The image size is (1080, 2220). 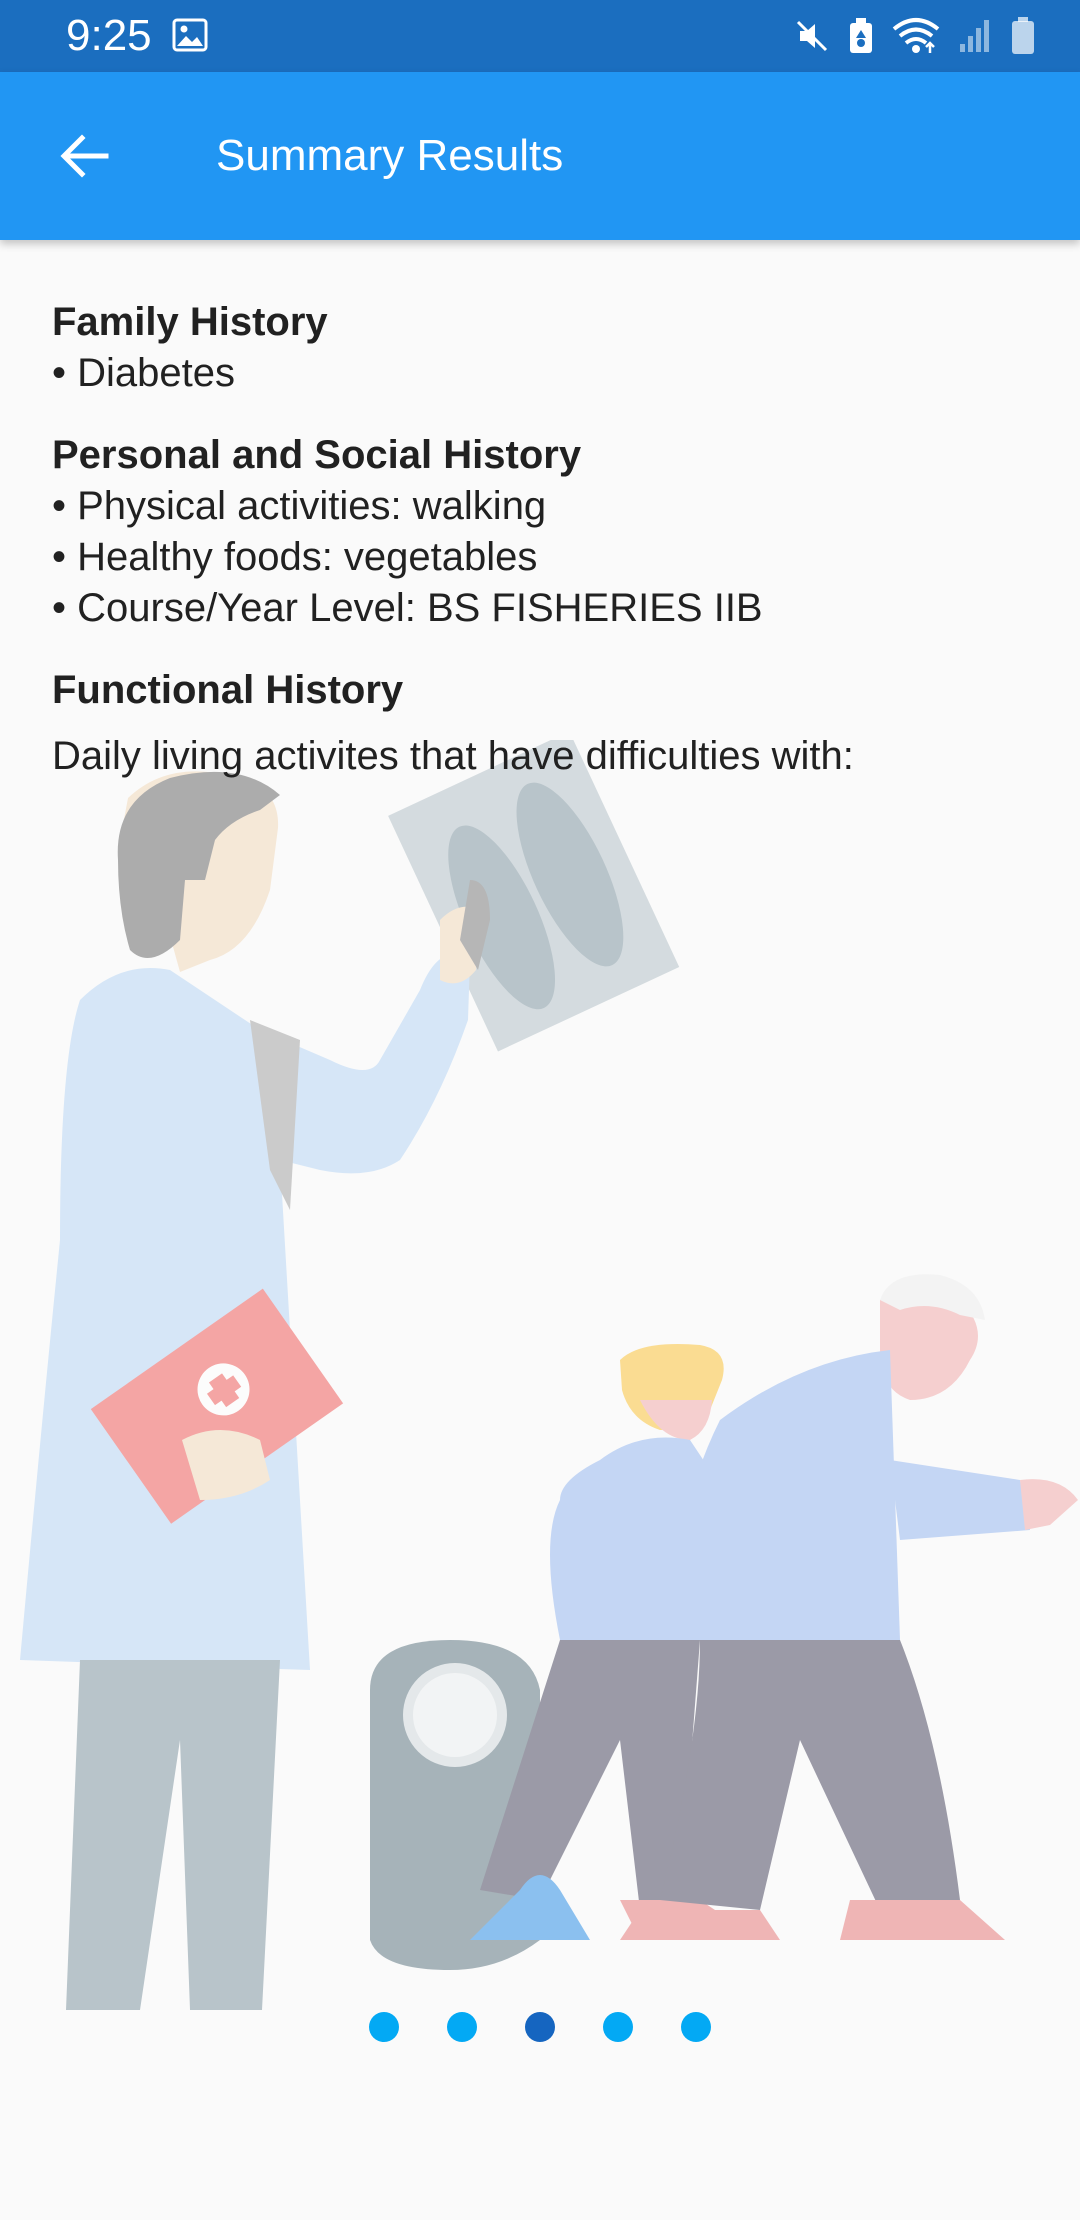 I want to click on wifi-icon, so click(x=916, y=36).